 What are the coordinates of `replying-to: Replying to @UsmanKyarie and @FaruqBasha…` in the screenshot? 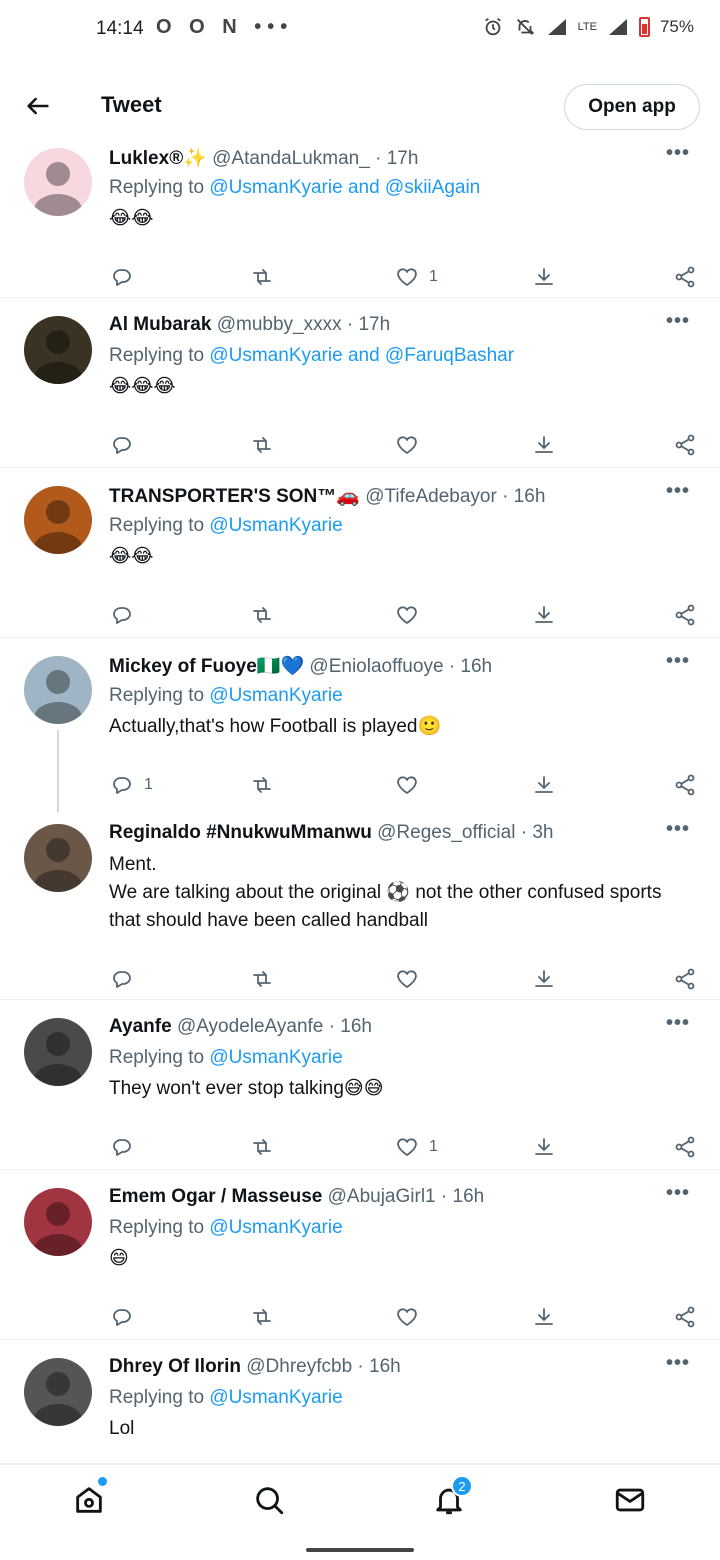 It's located at (311, 356).